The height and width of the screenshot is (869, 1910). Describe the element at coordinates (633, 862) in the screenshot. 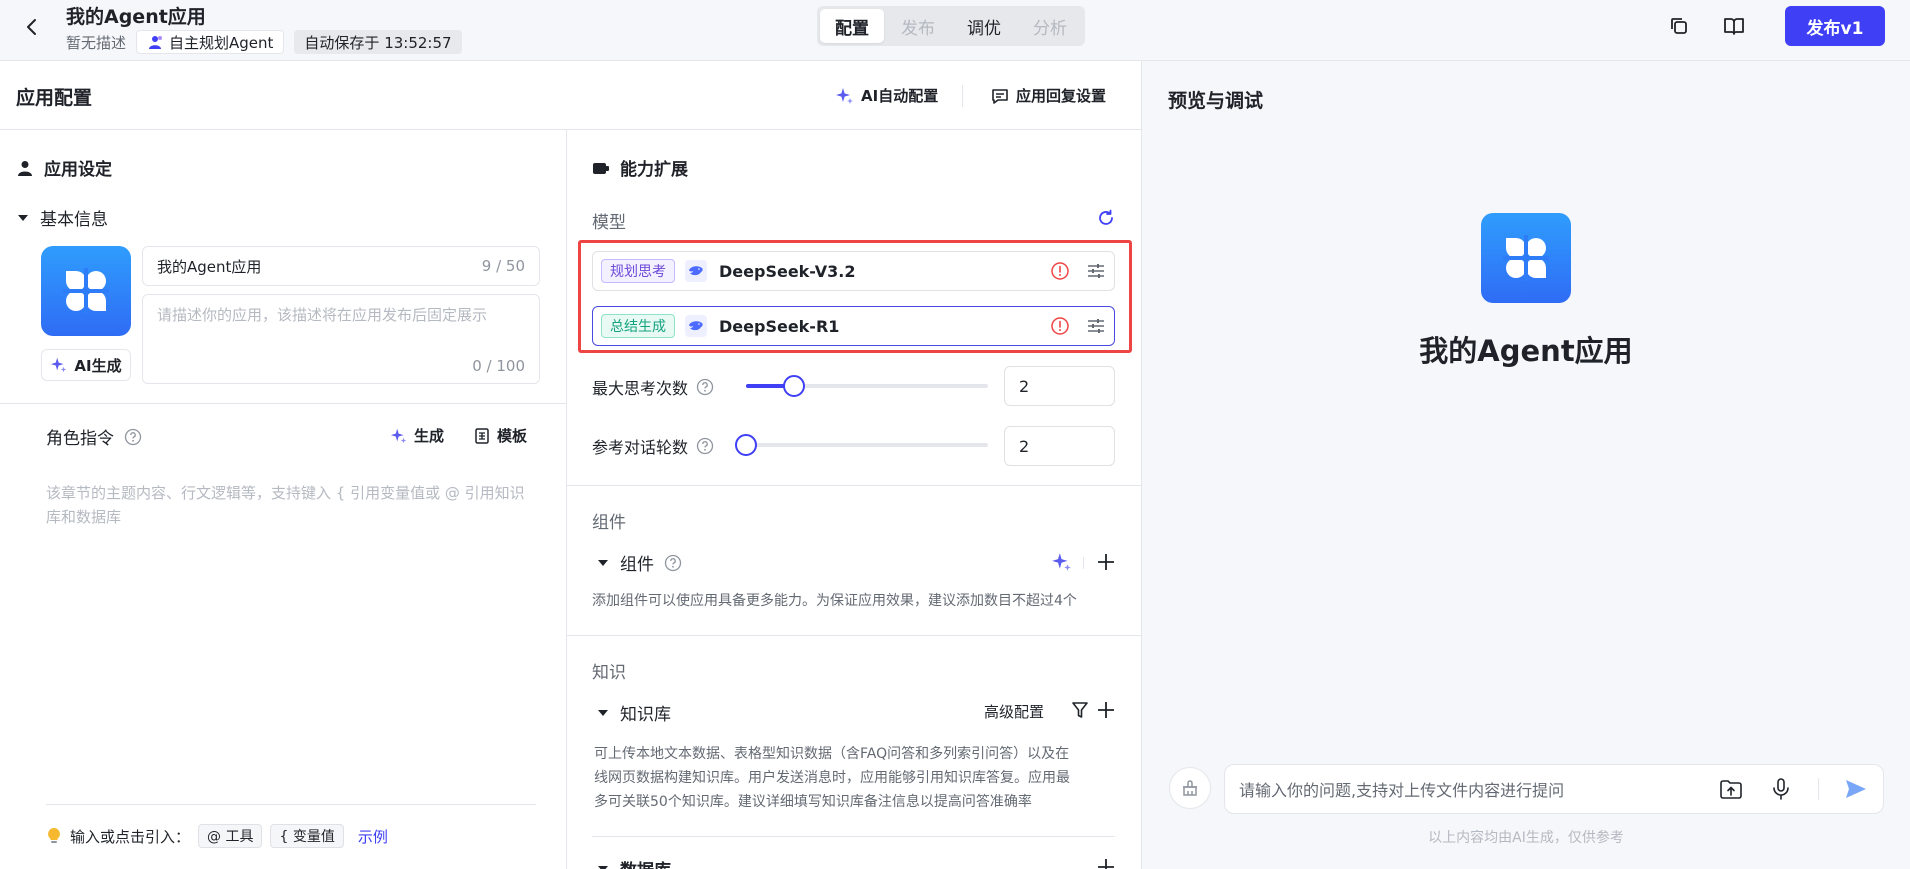

I see `database-toggle: 数据库` at that location.